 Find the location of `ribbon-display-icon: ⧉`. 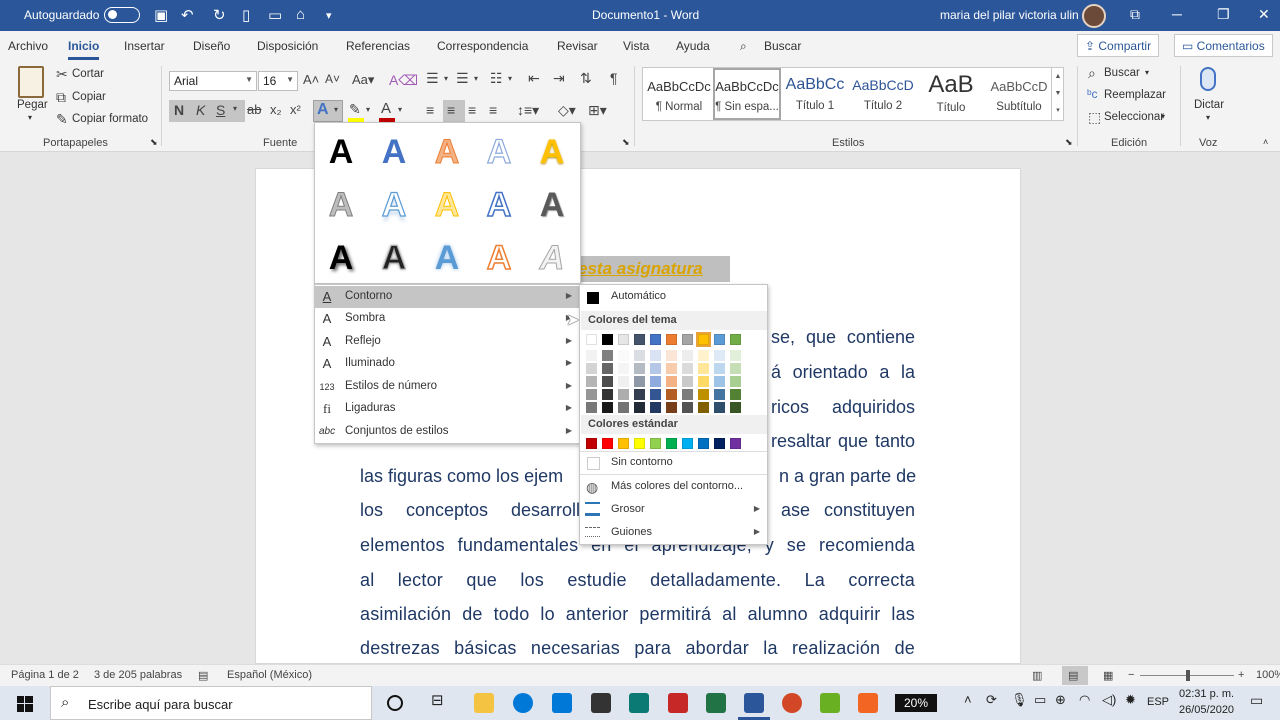

ribbon-display-icon: ⧉ is located at coordinates (1135, 14).